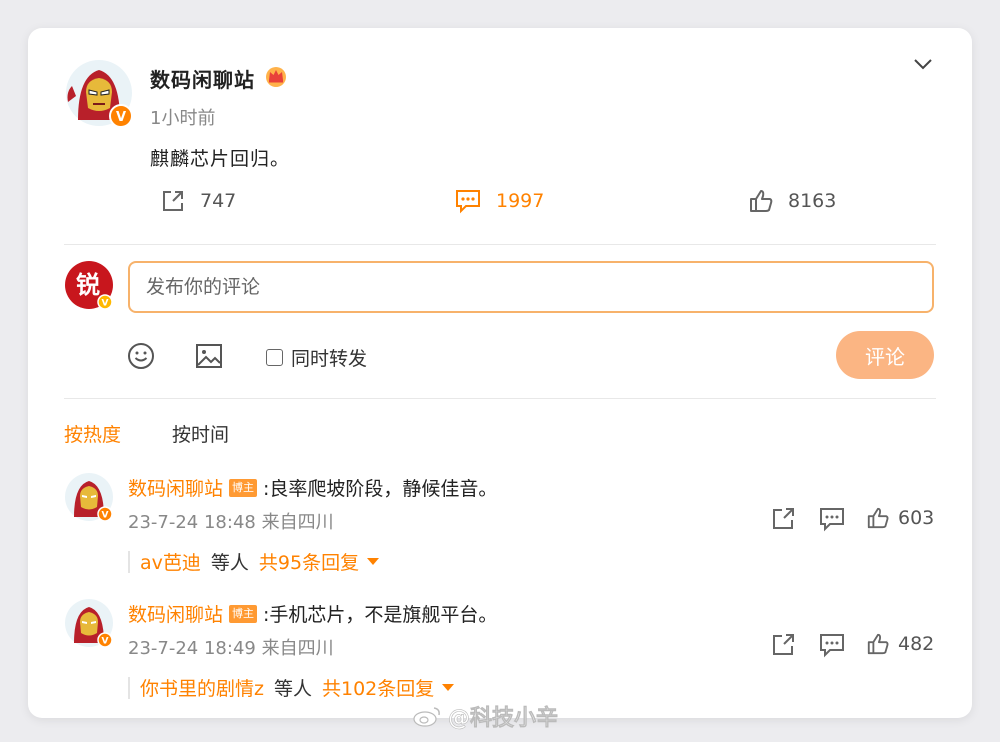 This screenshot has height=742, width=1000. What do you see at coordinates (92, 433) in the screenshot?
I see `tab-sort-by-hot: 按热度` at bounding box center [92, 433].